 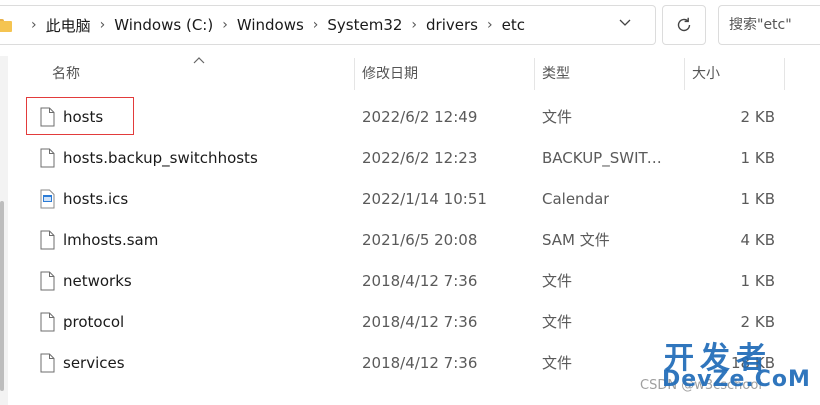 I want to click on refresh-button, so click(x=684, y=25).